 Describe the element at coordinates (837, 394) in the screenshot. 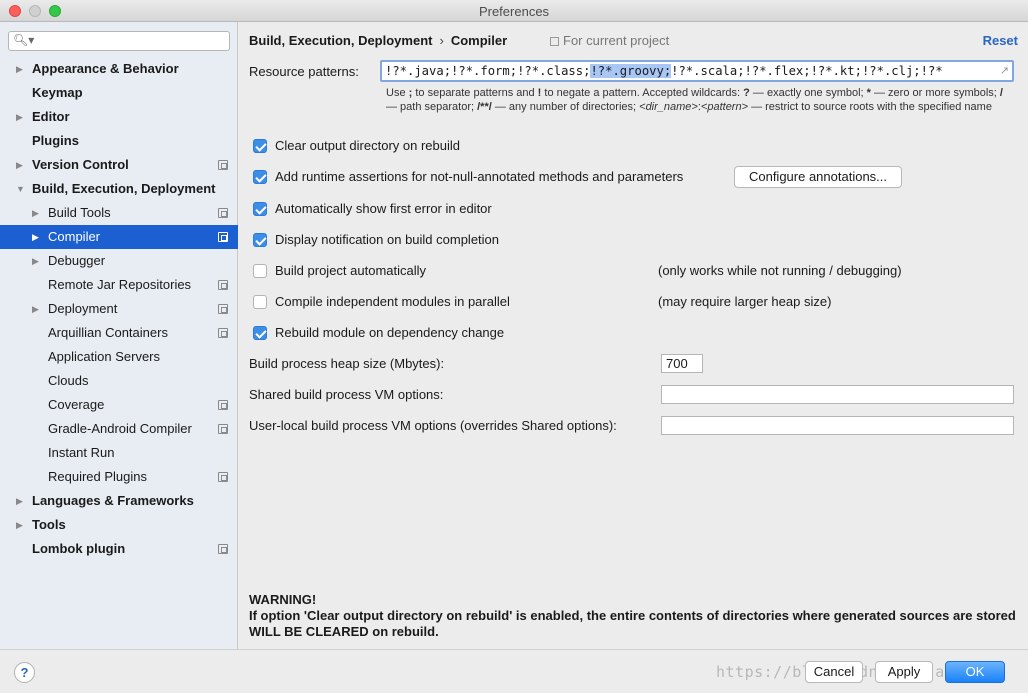

I see `shared-vm-input` at that location.